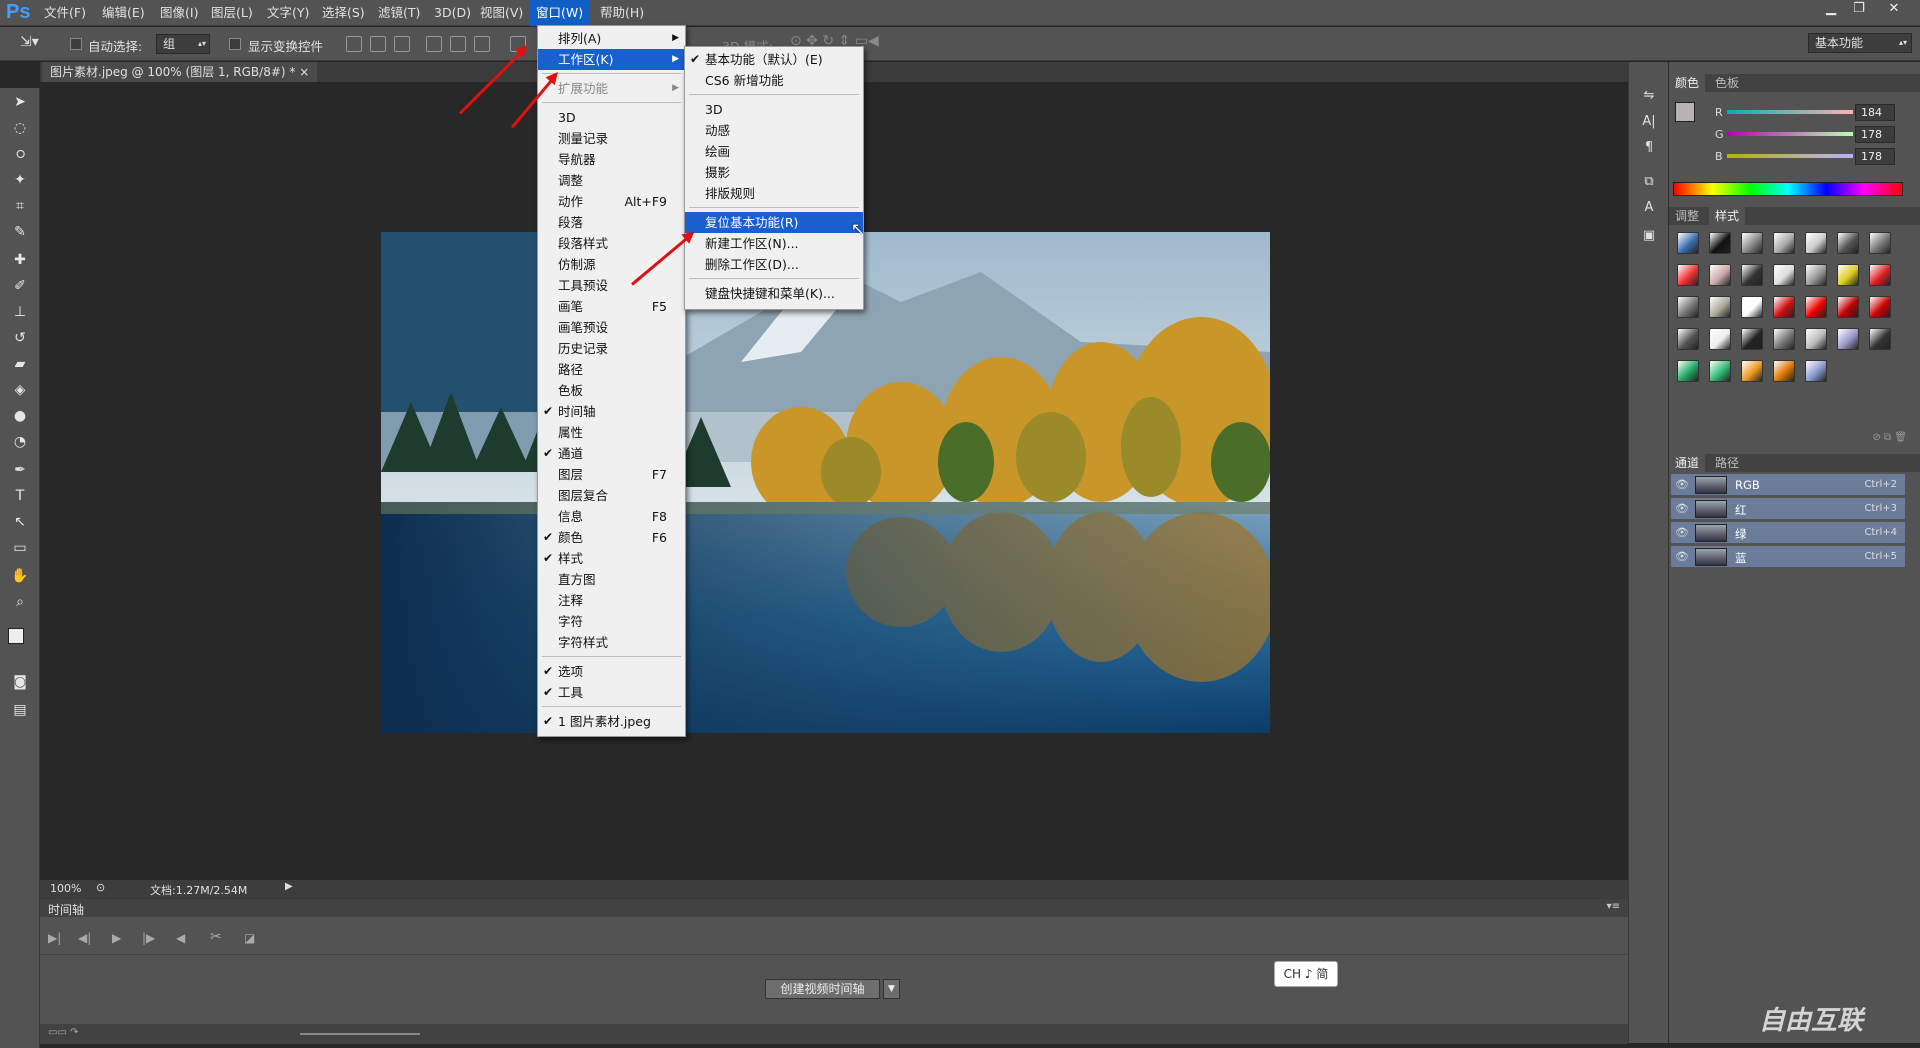 The width and height of the screenshot is (1920, 1048). I want to click on magic-wand-icon: ✦, so click(20, 180).